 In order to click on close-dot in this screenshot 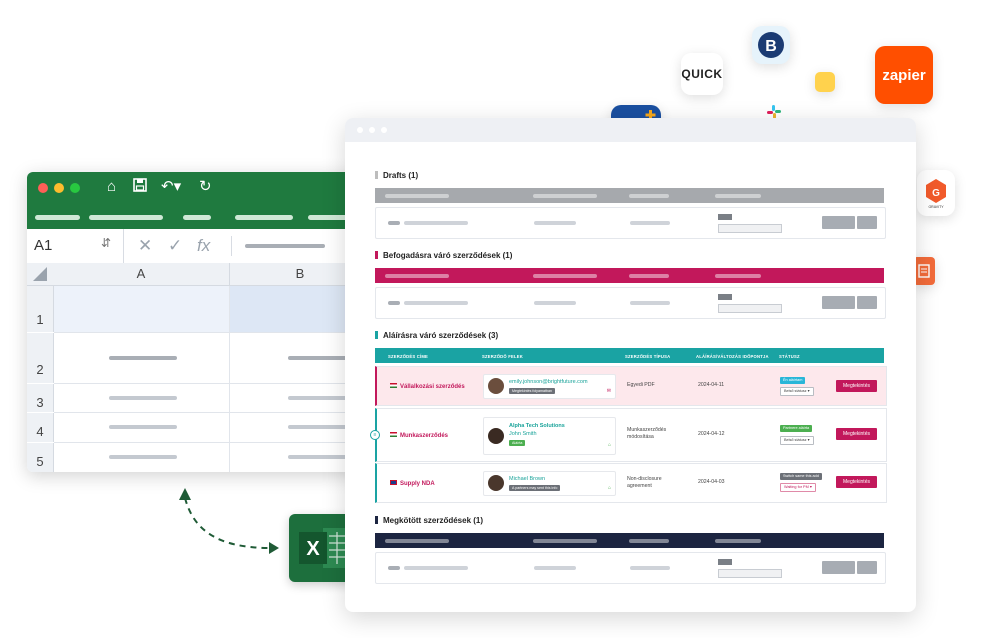, I will do `click(43, 188)`.